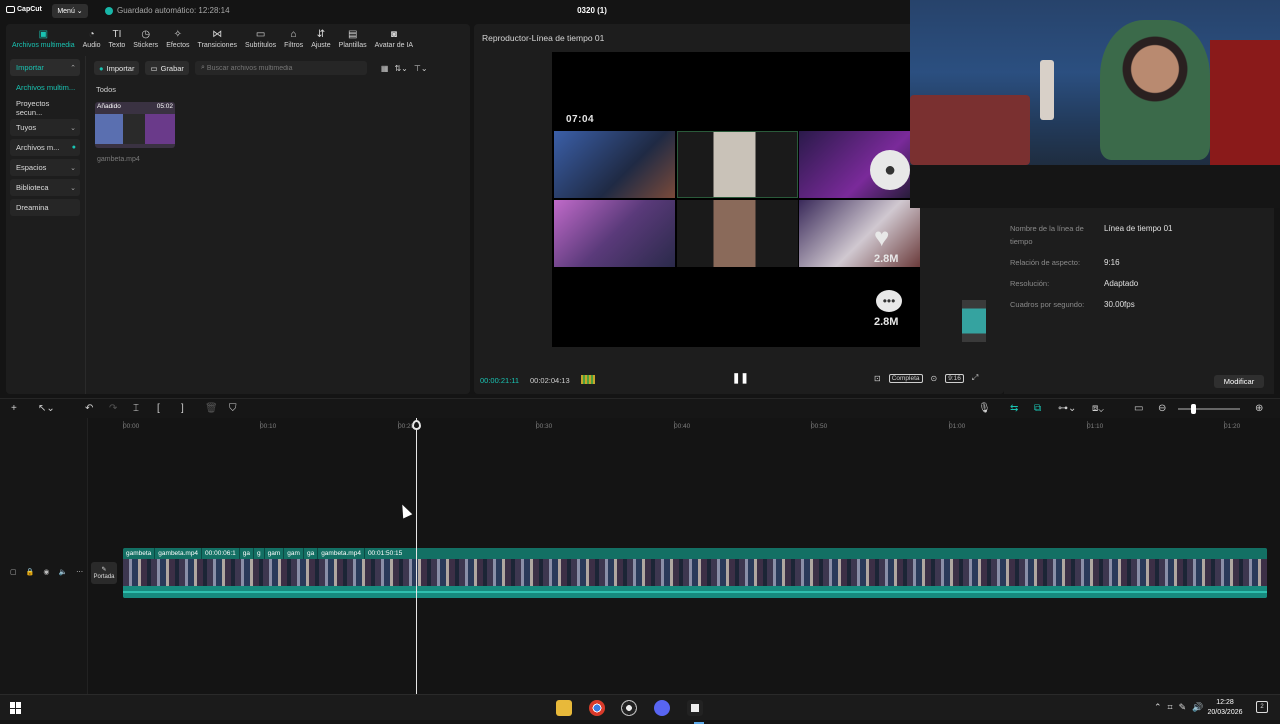 This screenshot has height=724, width=1280. What do you see at coordinates (177, 39) in the screenshot?
I see `tab-effects: ✧ Efectos` at bounding box center [177, 39].